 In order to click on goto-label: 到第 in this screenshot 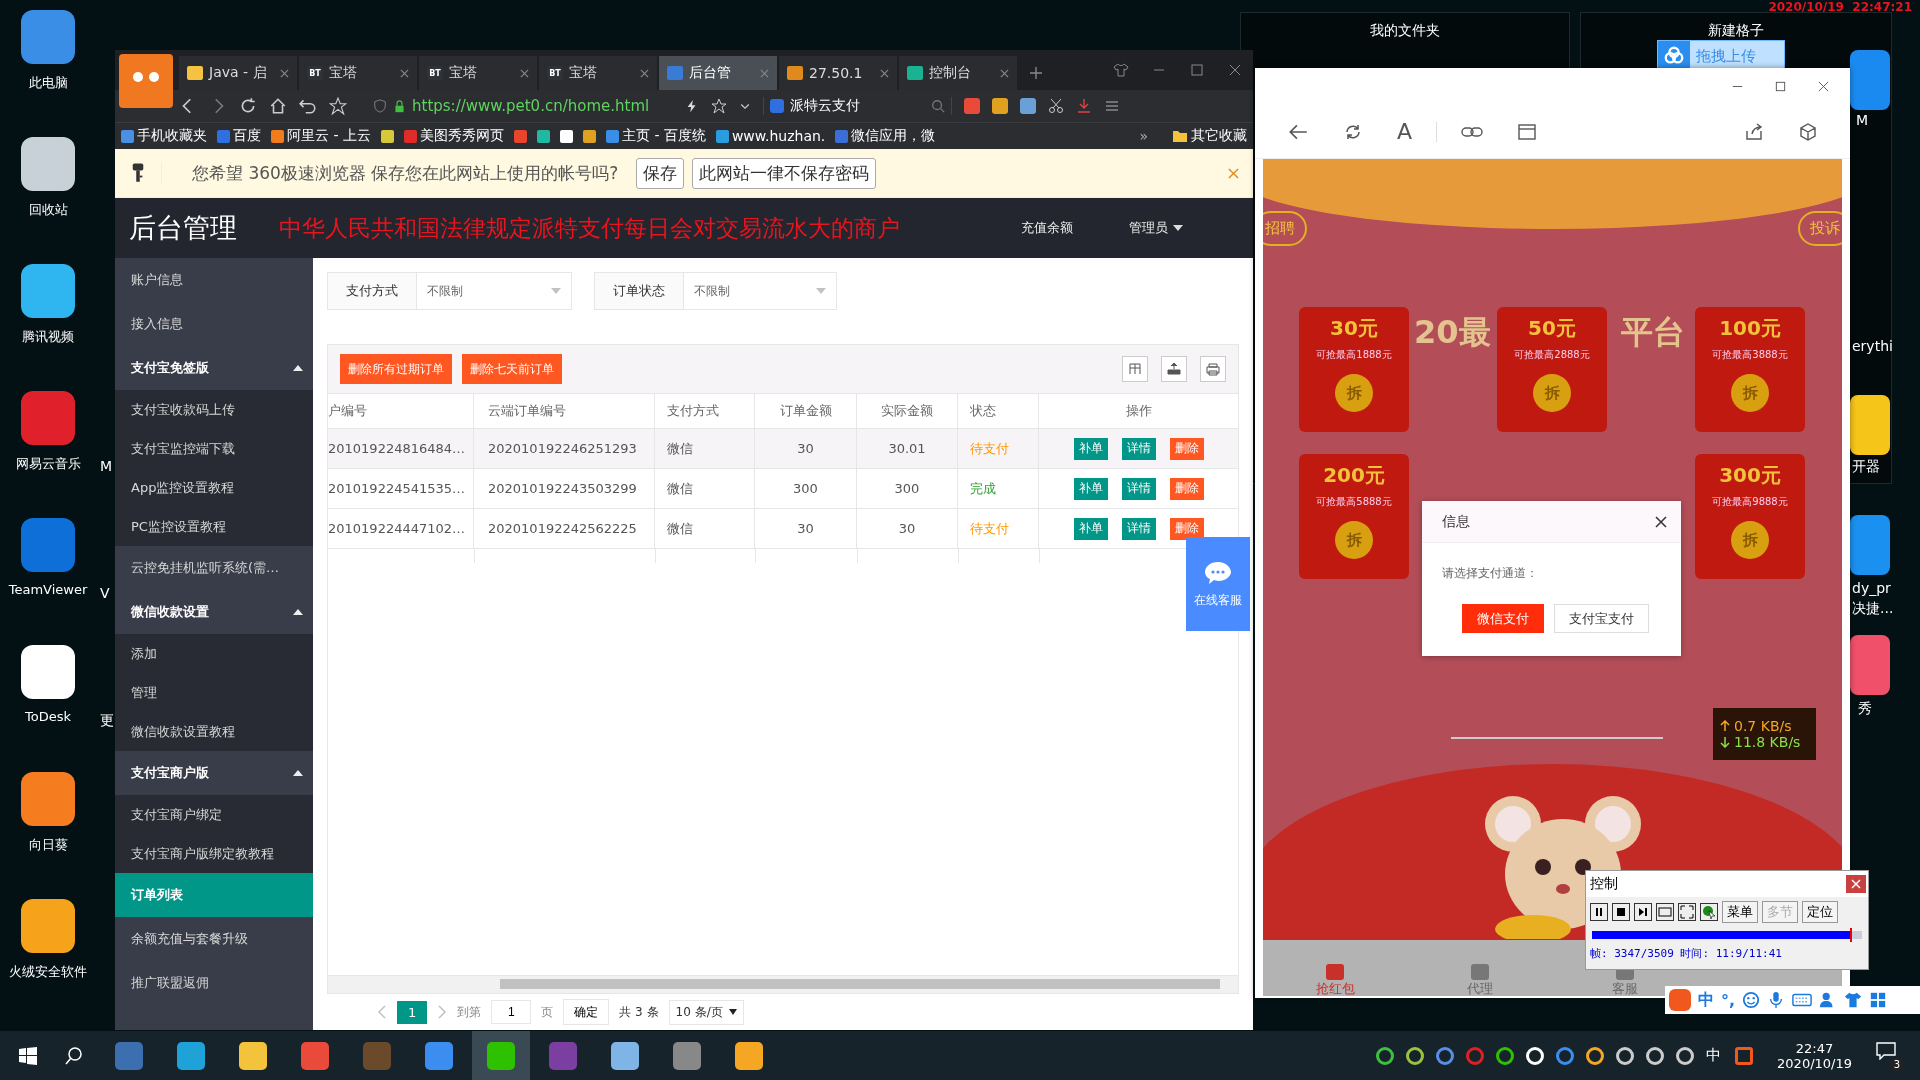, I will do `click(469, 1012)`.